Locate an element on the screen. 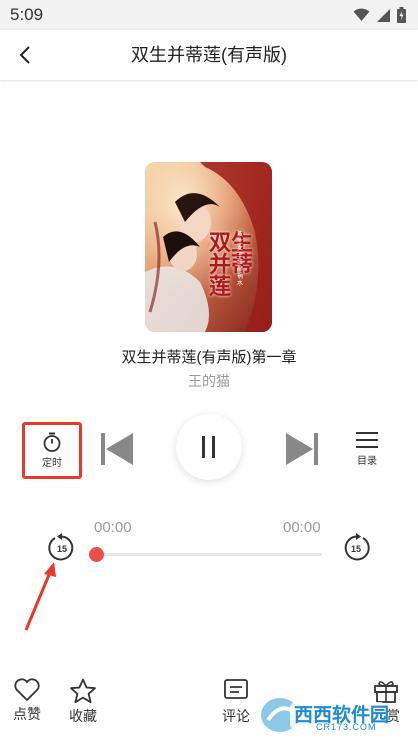  star-icon is located at coordinates (83, 691).